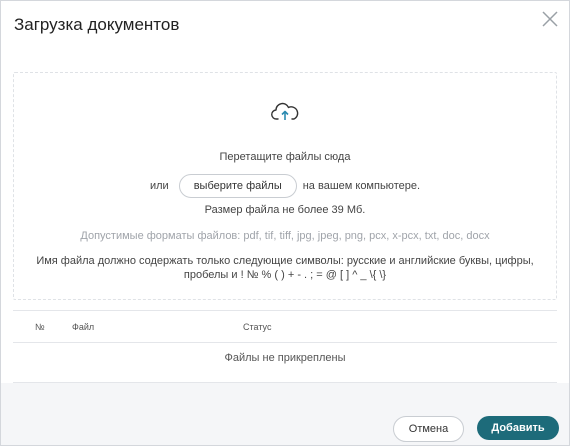 The height and width of the screenshot is (446, 570). What do you see at coordinates (237, 186) in the screenshot?
I see `select-files-button: выберите файлы` at bounding box center [237, 186].